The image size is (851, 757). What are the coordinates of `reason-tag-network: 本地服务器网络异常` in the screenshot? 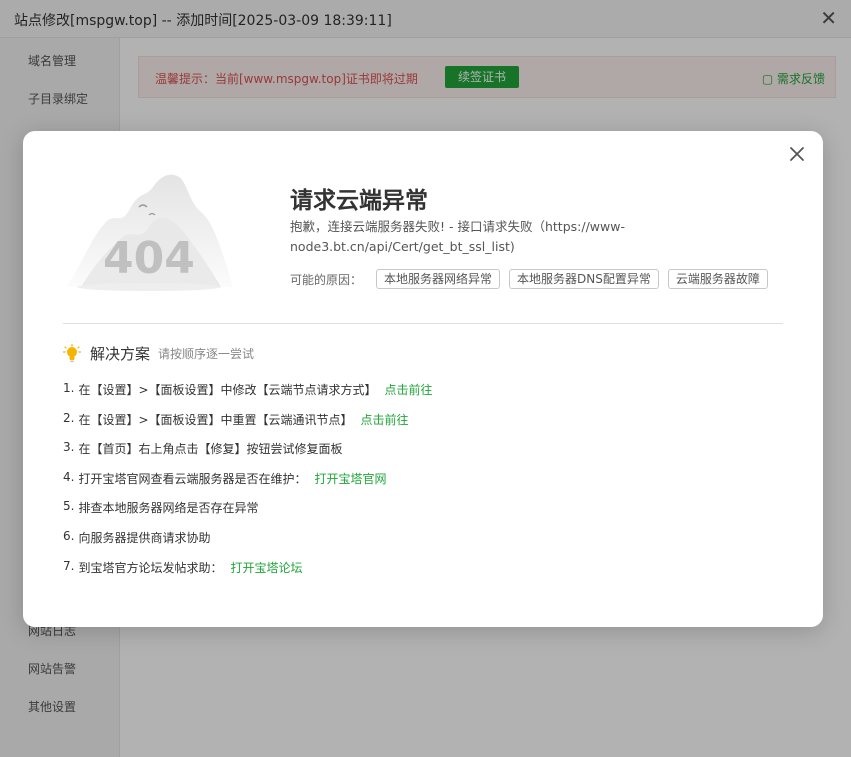 It's located at (438, 279).